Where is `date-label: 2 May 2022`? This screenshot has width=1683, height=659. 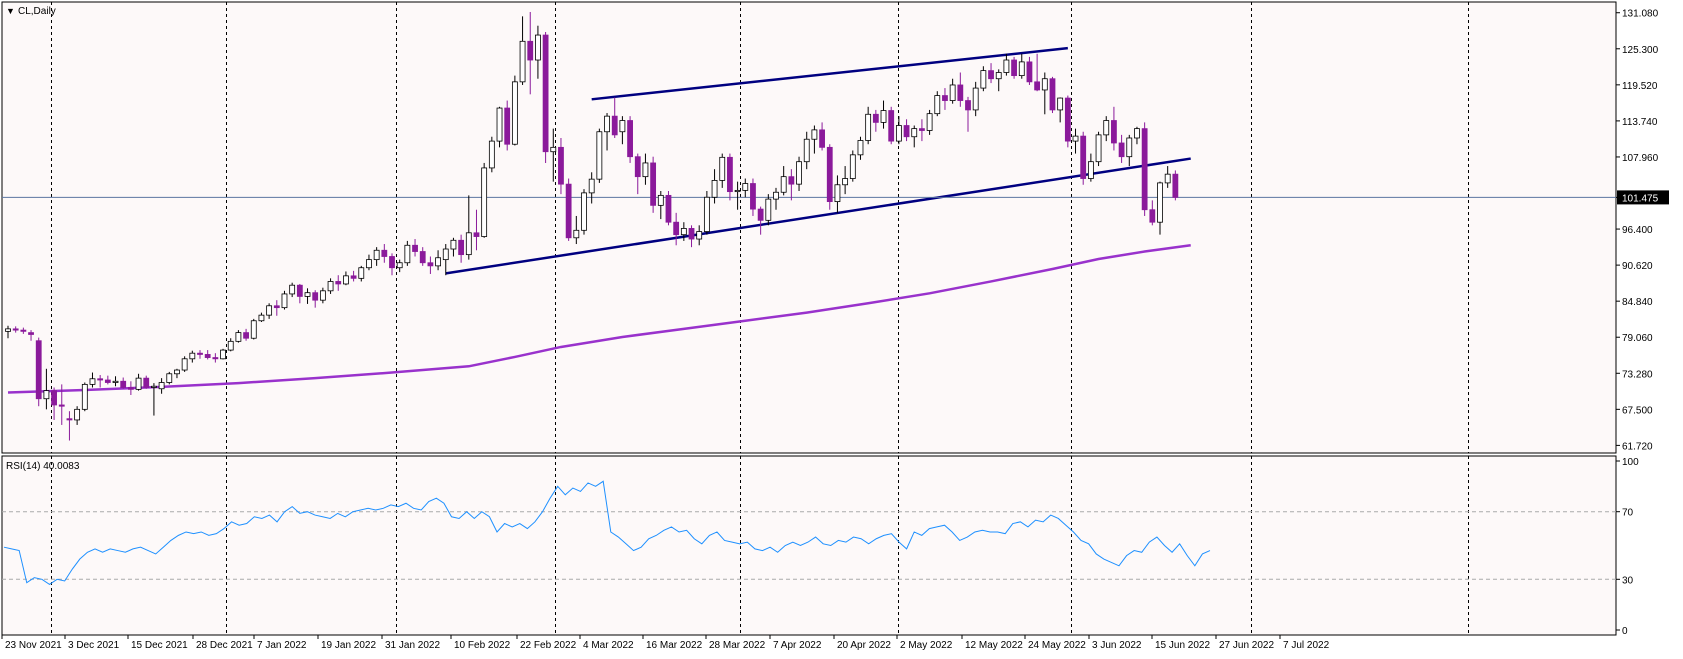 date-label: 2 May 2022 is located at coordinates (926, 645).